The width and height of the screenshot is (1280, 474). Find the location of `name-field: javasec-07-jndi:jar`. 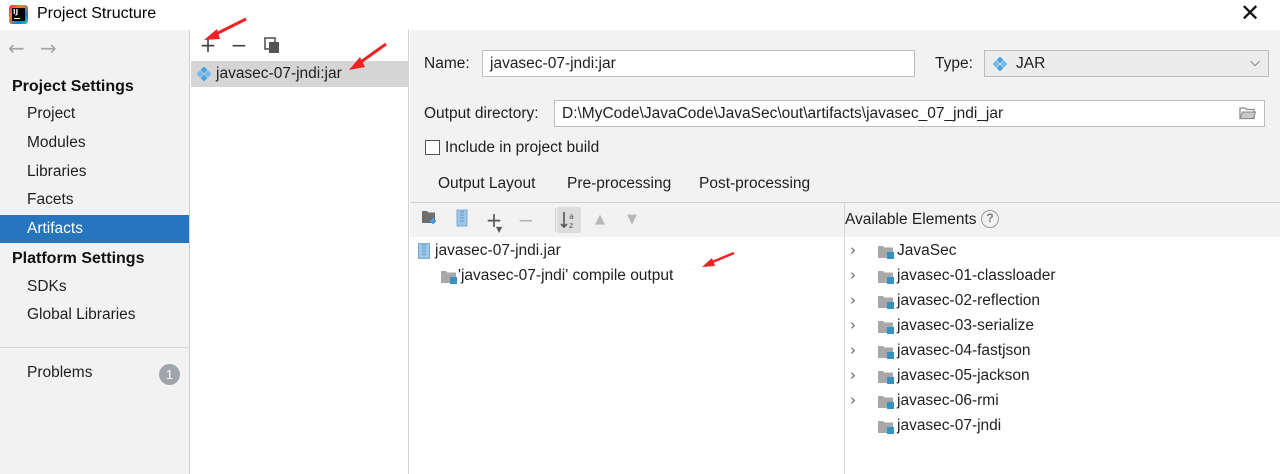

name-field: javasec-07-jndi:jar is located at coordinates (698, 63).